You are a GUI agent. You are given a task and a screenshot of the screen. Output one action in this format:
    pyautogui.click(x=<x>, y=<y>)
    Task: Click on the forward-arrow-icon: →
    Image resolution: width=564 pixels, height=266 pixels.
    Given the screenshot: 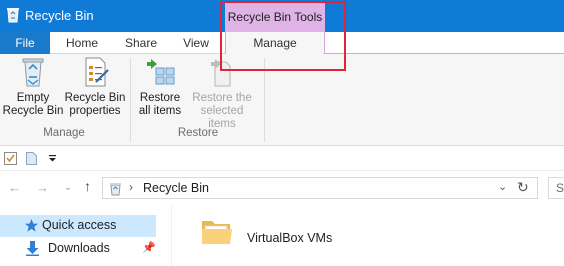 What is the action you would take?
    pyautogui.click(x=42, y=187)
    